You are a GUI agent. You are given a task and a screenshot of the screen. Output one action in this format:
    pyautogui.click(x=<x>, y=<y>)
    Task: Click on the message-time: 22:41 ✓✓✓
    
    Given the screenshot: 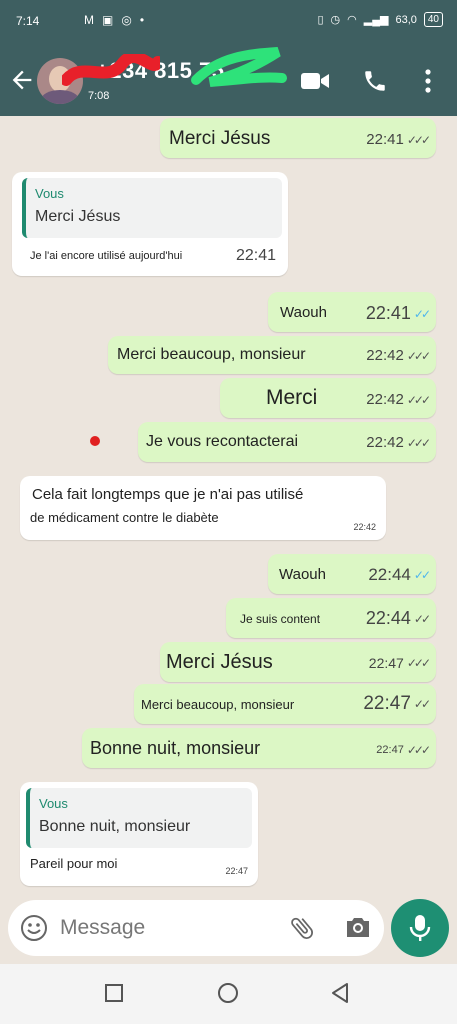 What is the action you would take?
    pyautogui.click(x=398, y=139)
    